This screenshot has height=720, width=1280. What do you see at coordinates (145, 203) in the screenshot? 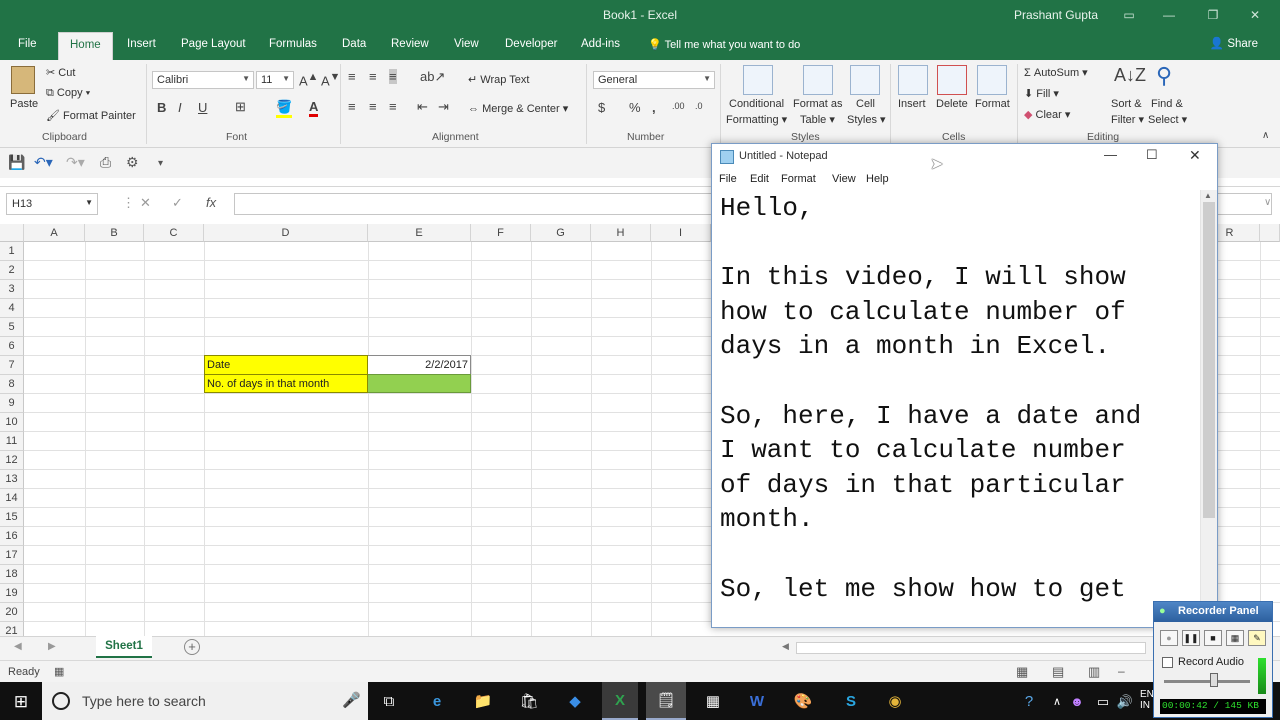
I see `cancel-icon: ✕` at bounding box center [145, 203].